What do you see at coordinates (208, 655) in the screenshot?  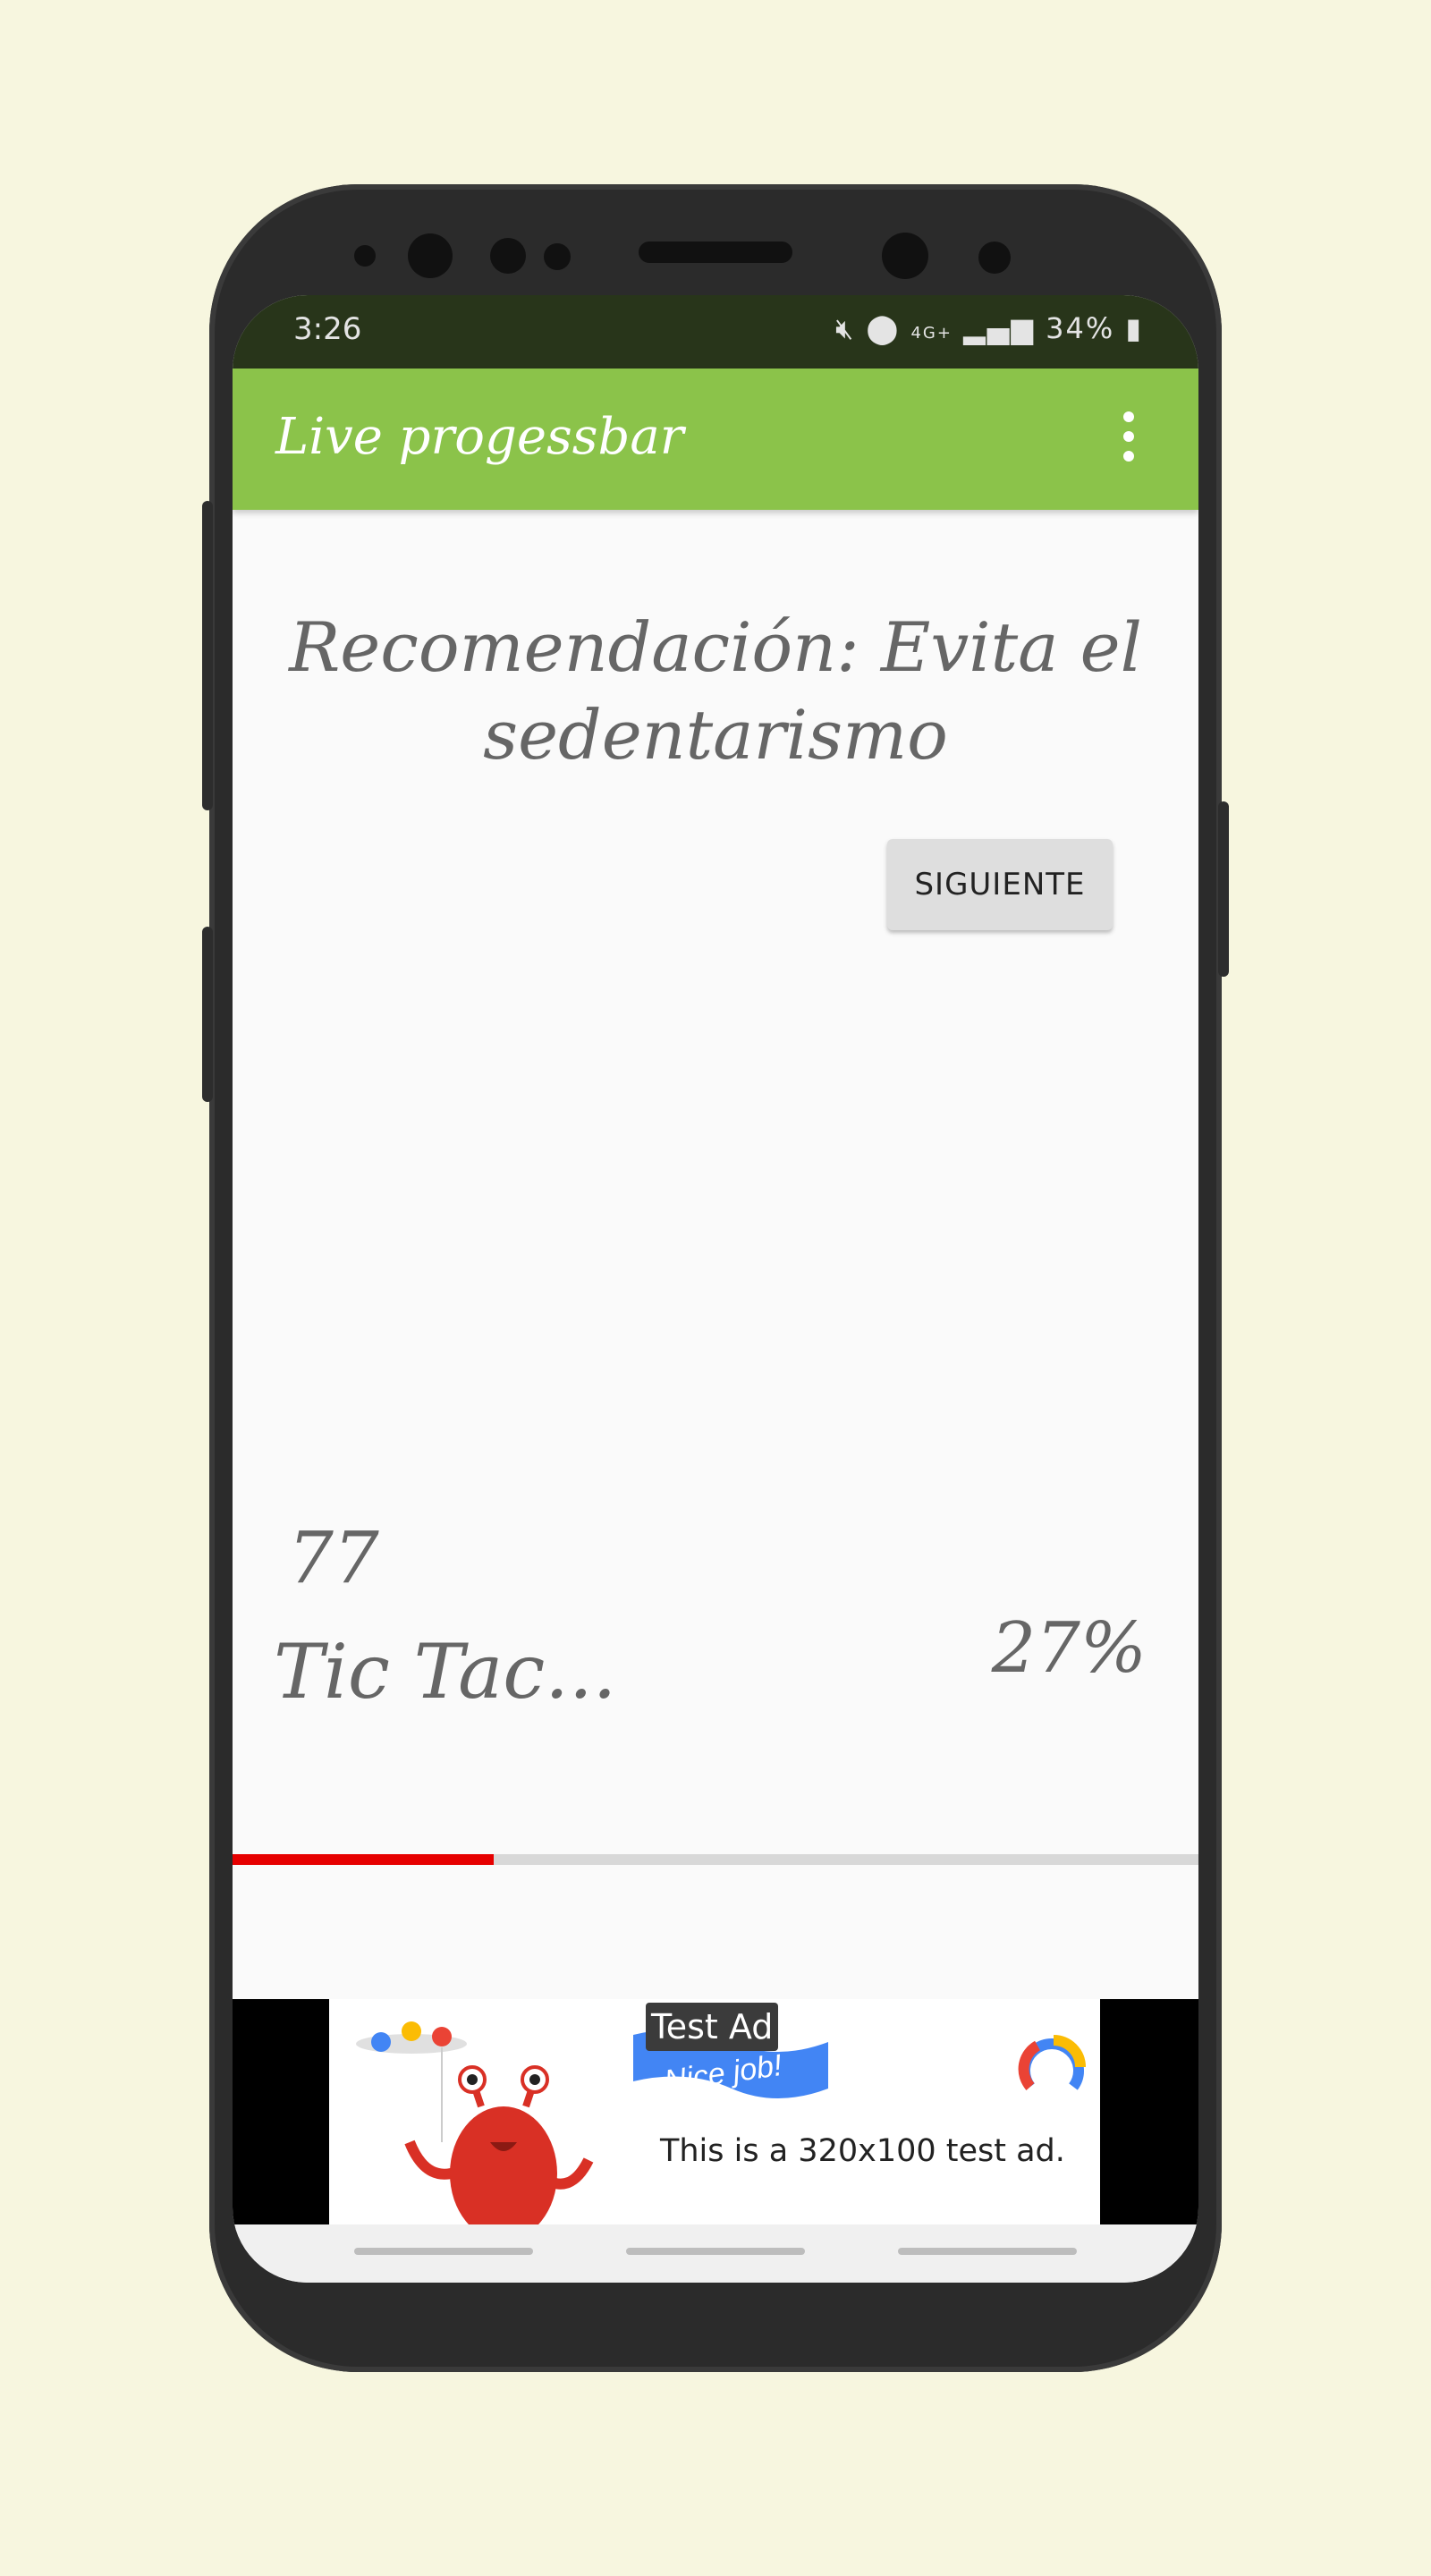 I see `volume-button` at bounding box center [208, 655].